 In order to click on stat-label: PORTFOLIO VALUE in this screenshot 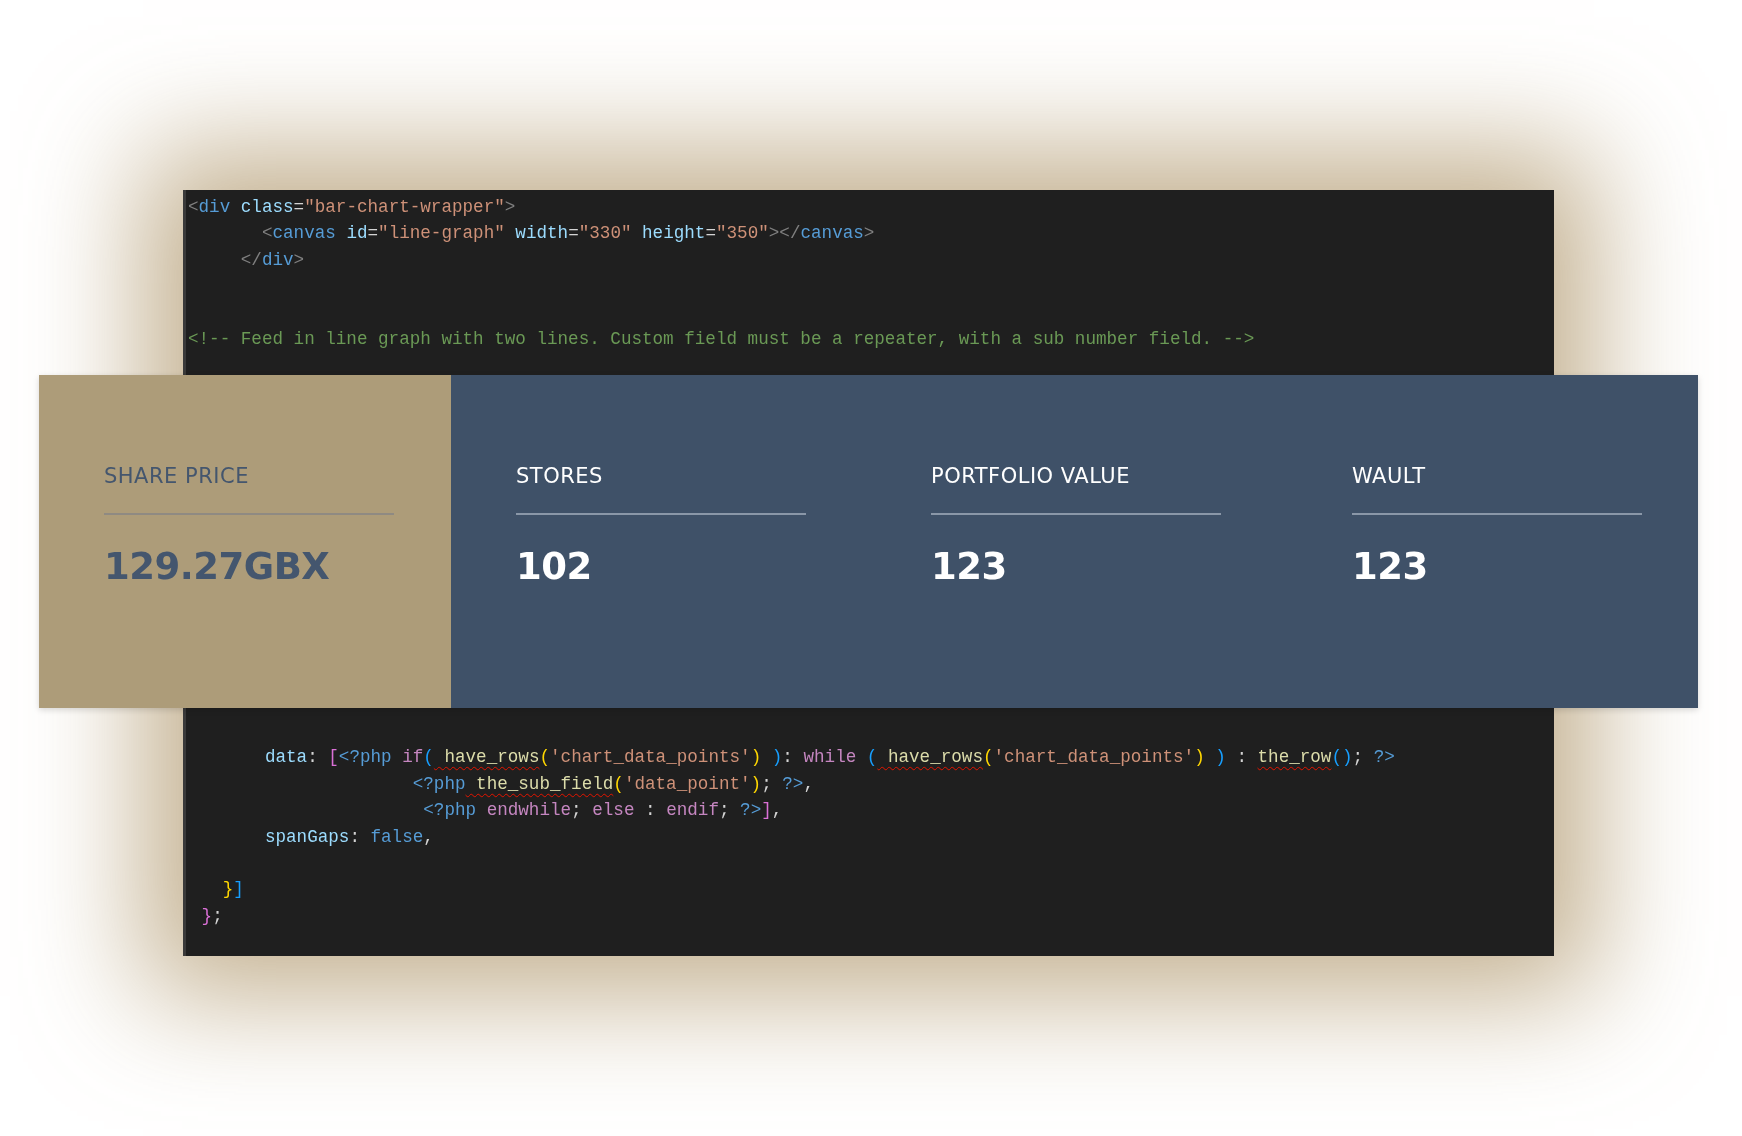, I will do `click(1030, 476)`.